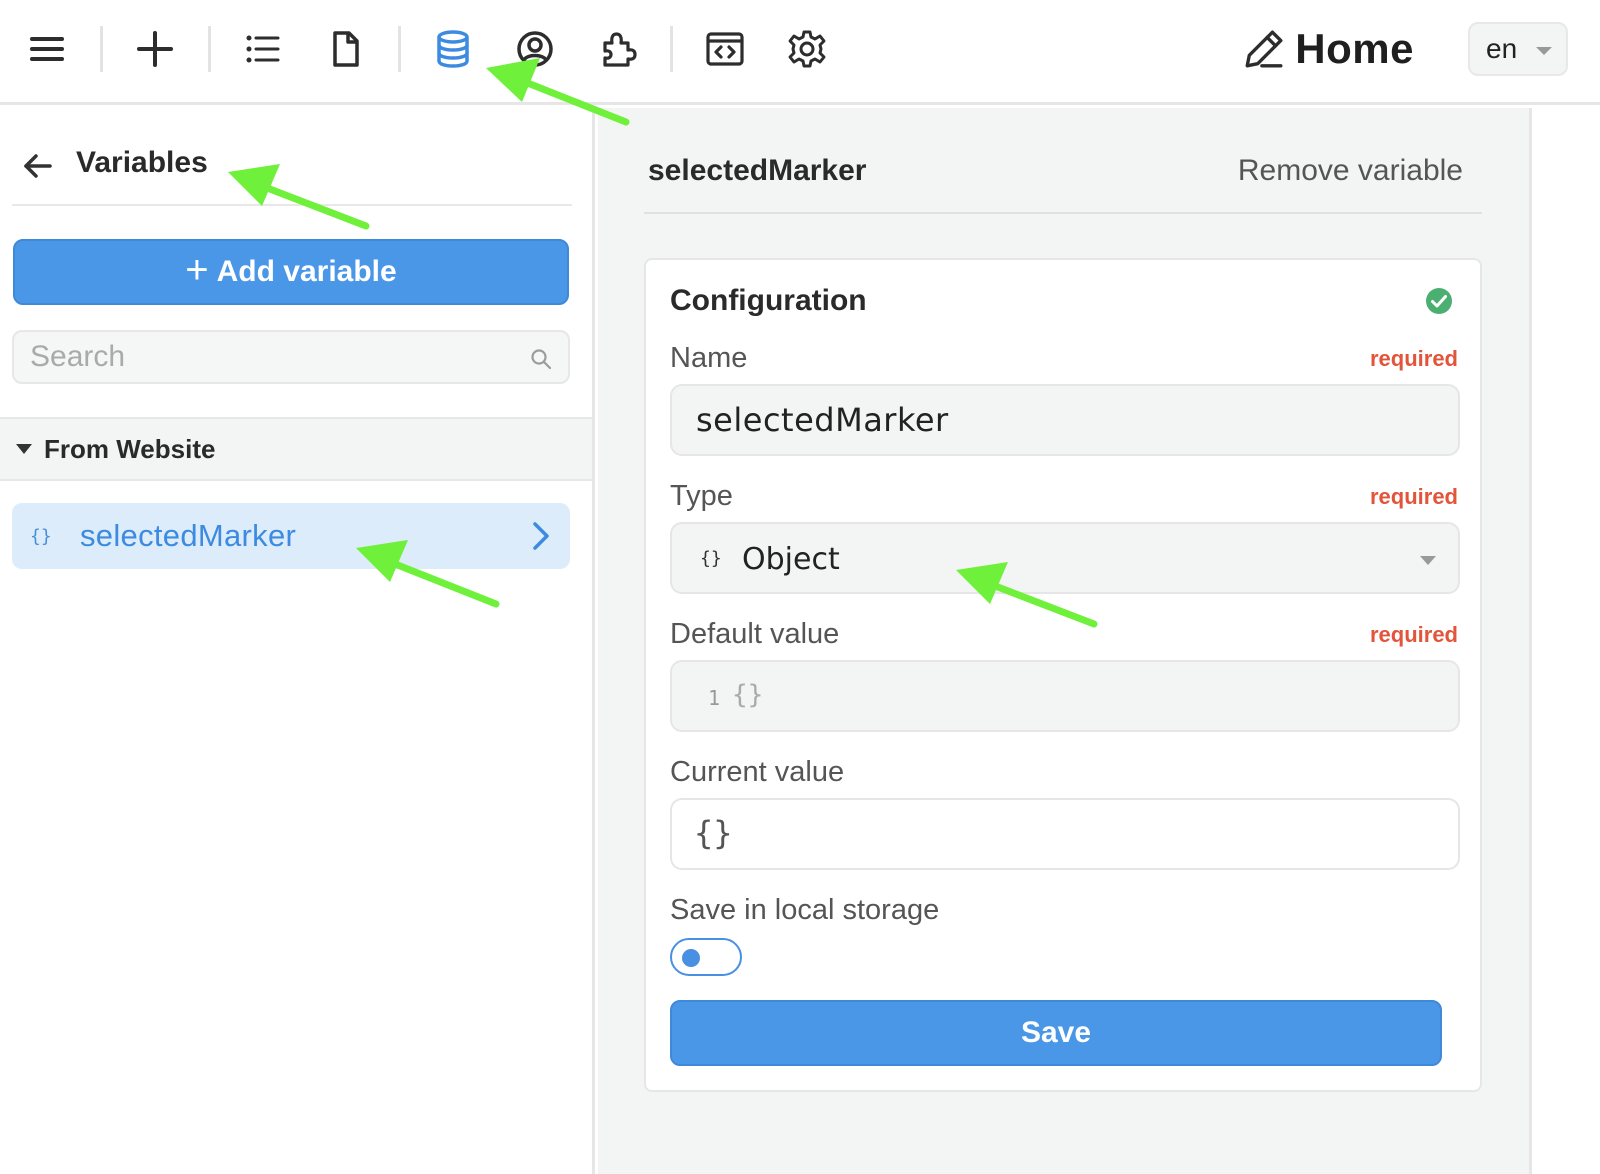  What do you see at coordinates (755, 634) in the screenshot?
I see `default-value-label: Default value` at bounding box center [755, 634].